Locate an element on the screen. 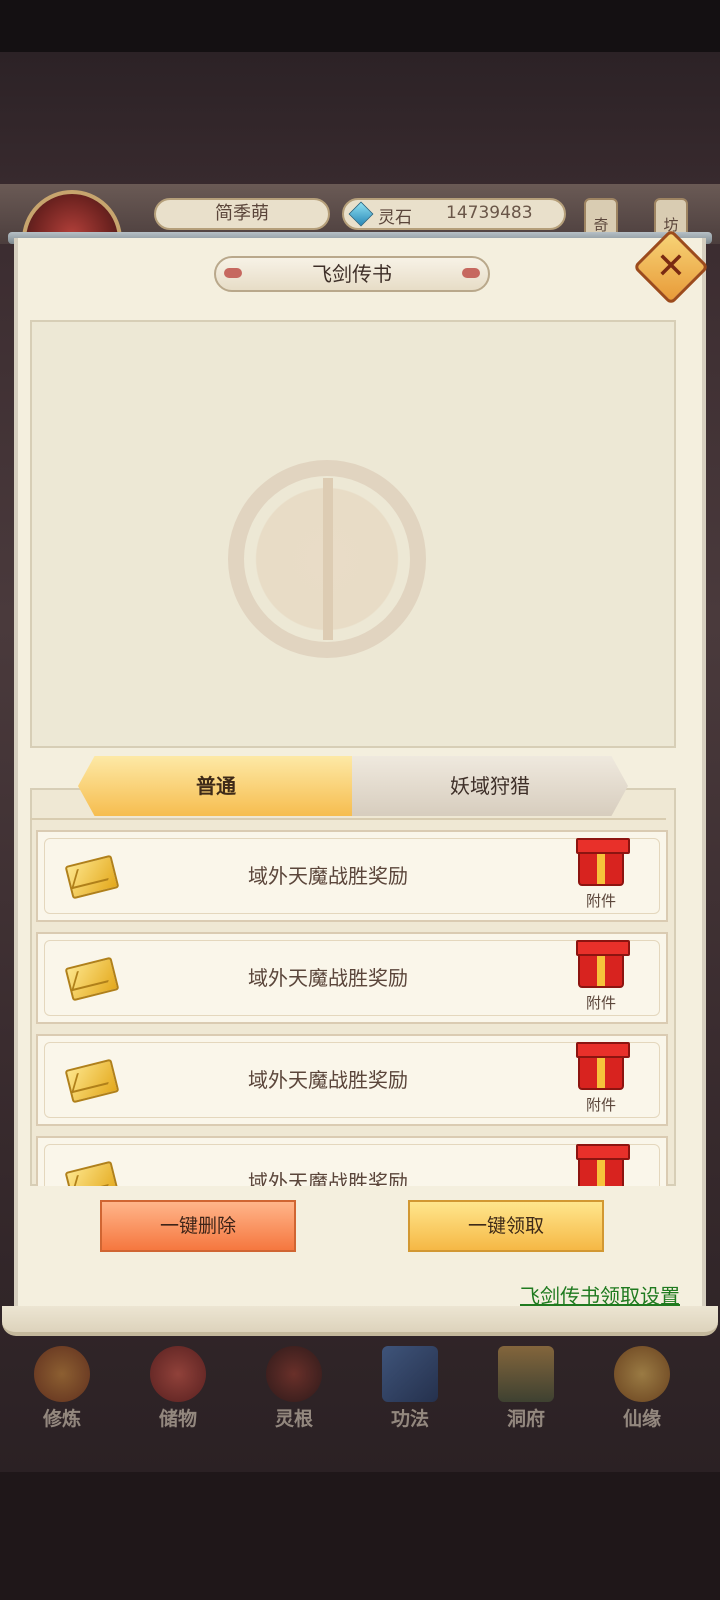 The height and width of the screenshot is (1600, 720). storage-bag-icon is located at coordinates (178, 1374).